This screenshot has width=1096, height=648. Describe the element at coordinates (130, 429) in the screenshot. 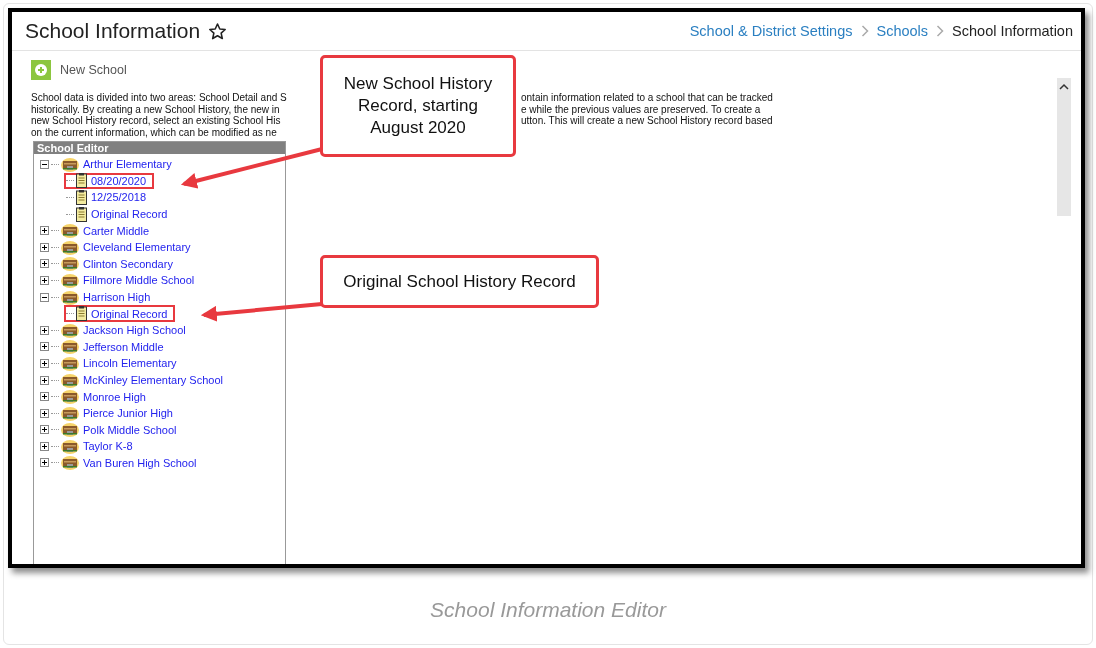

I see `school-link: Polk Middle School` at that location.